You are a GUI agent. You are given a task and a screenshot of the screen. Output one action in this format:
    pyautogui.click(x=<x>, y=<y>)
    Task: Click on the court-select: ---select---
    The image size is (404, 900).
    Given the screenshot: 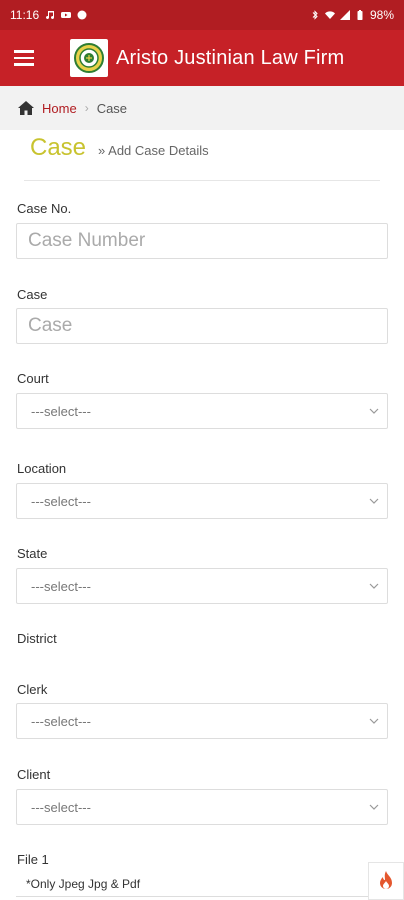 What is the action you would take?
    pyautogui.click(x=202, y=411)
    